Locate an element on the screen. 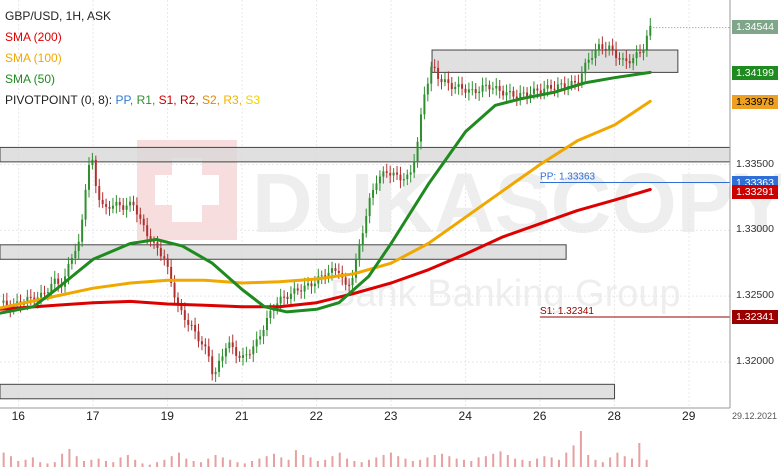 This screenshot has height=467, width=781. legend-sma200: SMA (200) is located at coordinates (132, 37).